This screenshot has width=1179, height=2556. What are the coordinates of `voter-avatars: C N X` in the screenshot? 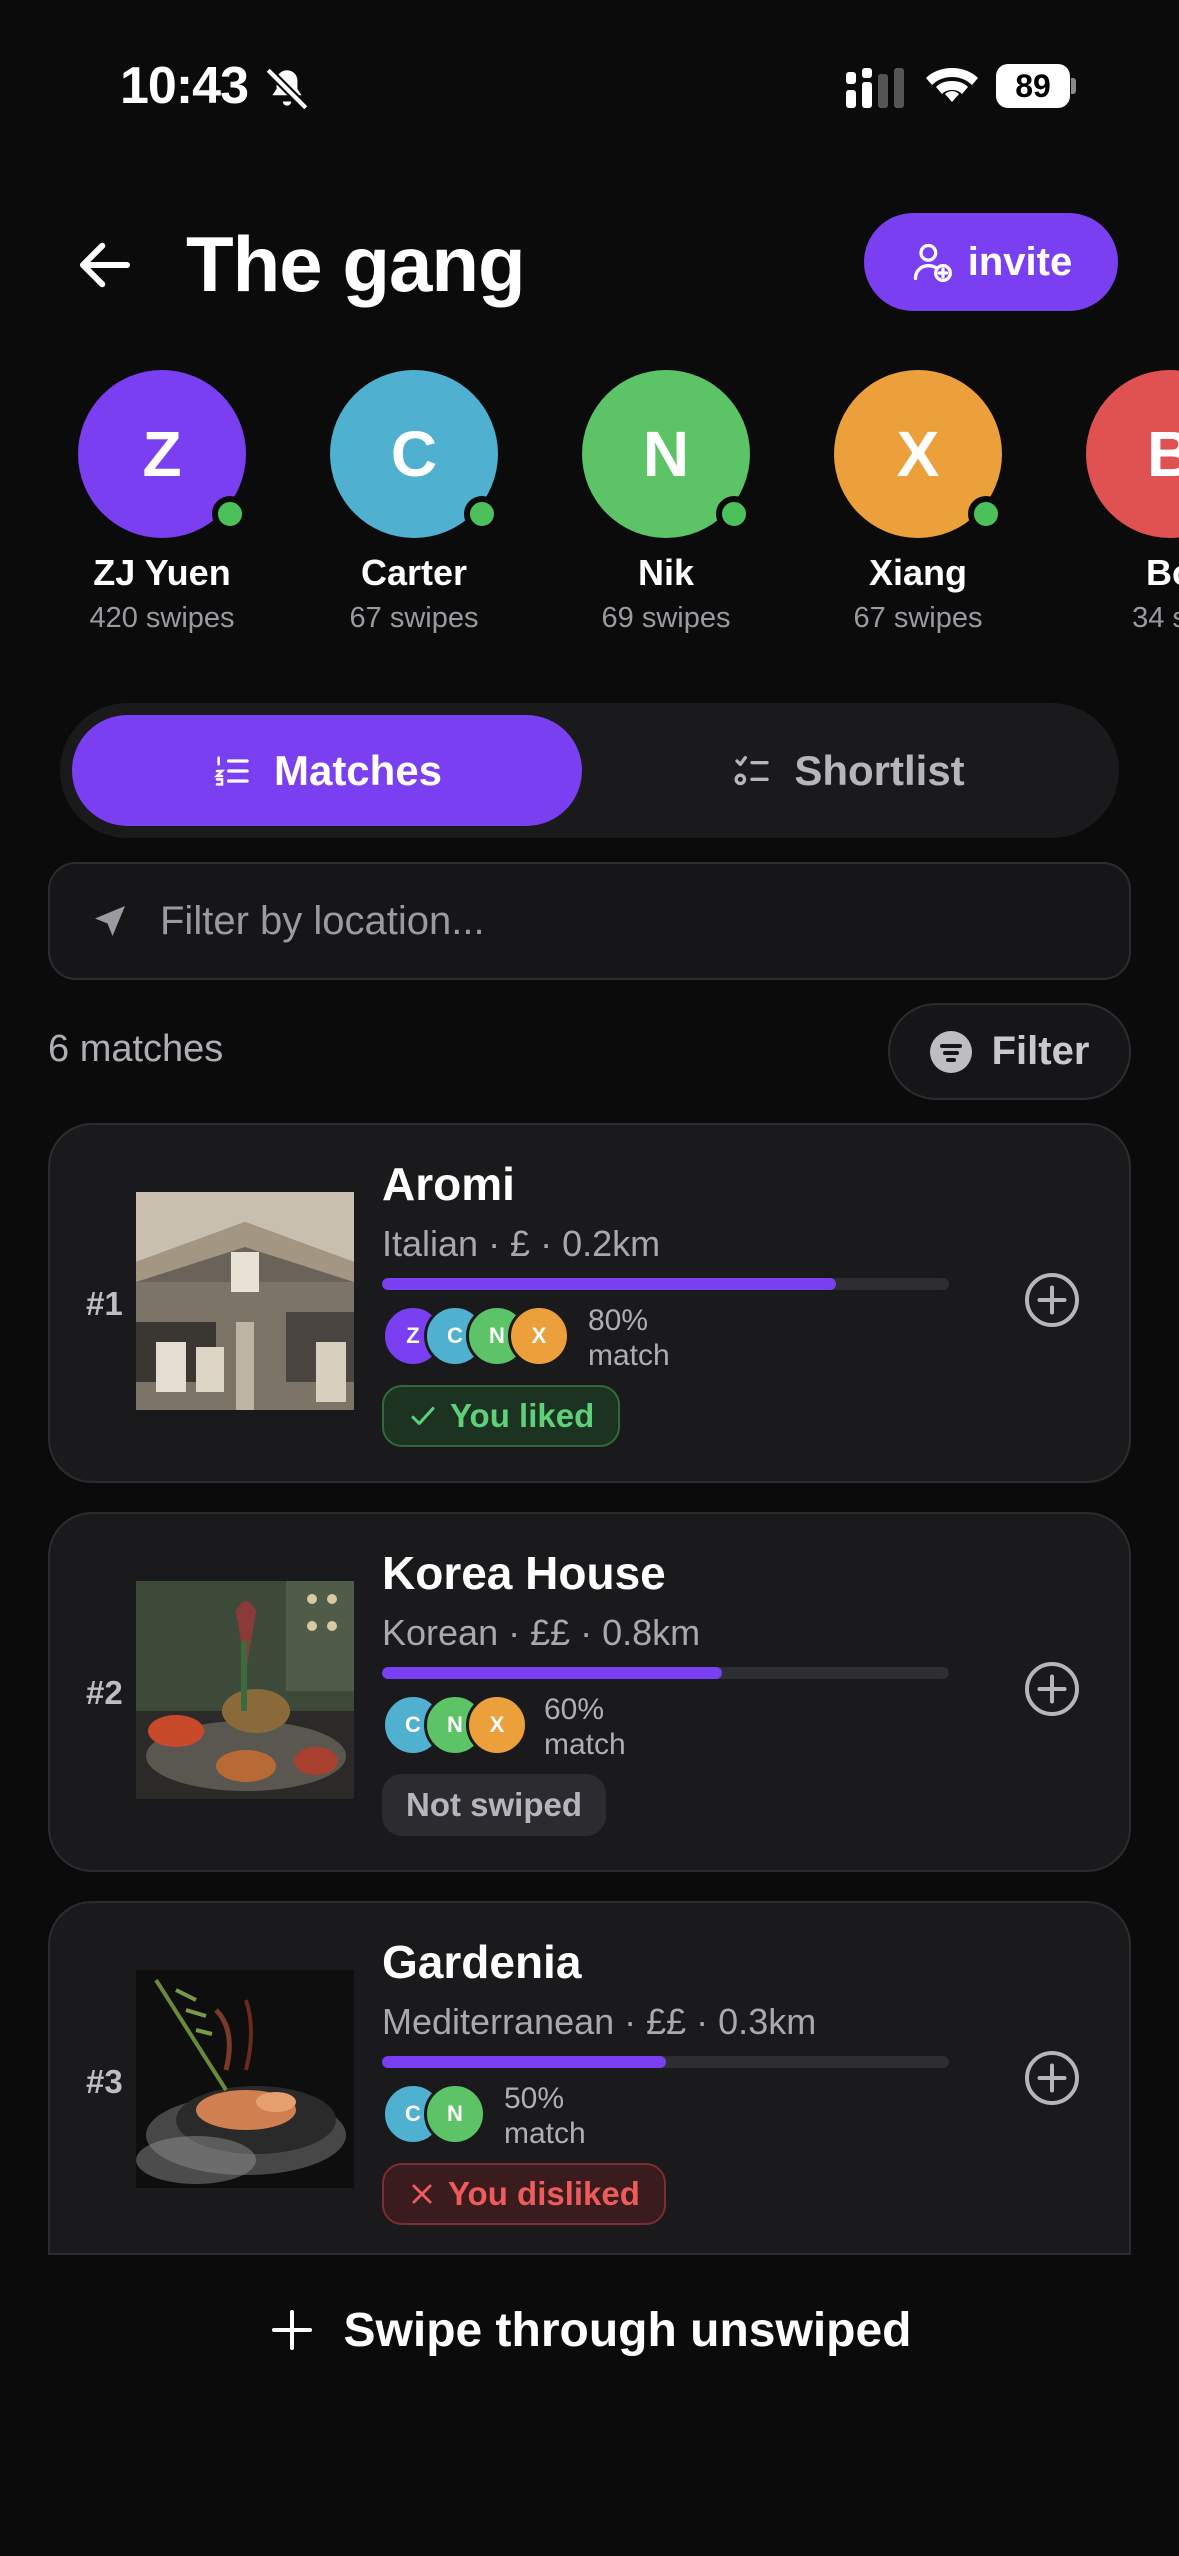 It's located at (455, 1725).